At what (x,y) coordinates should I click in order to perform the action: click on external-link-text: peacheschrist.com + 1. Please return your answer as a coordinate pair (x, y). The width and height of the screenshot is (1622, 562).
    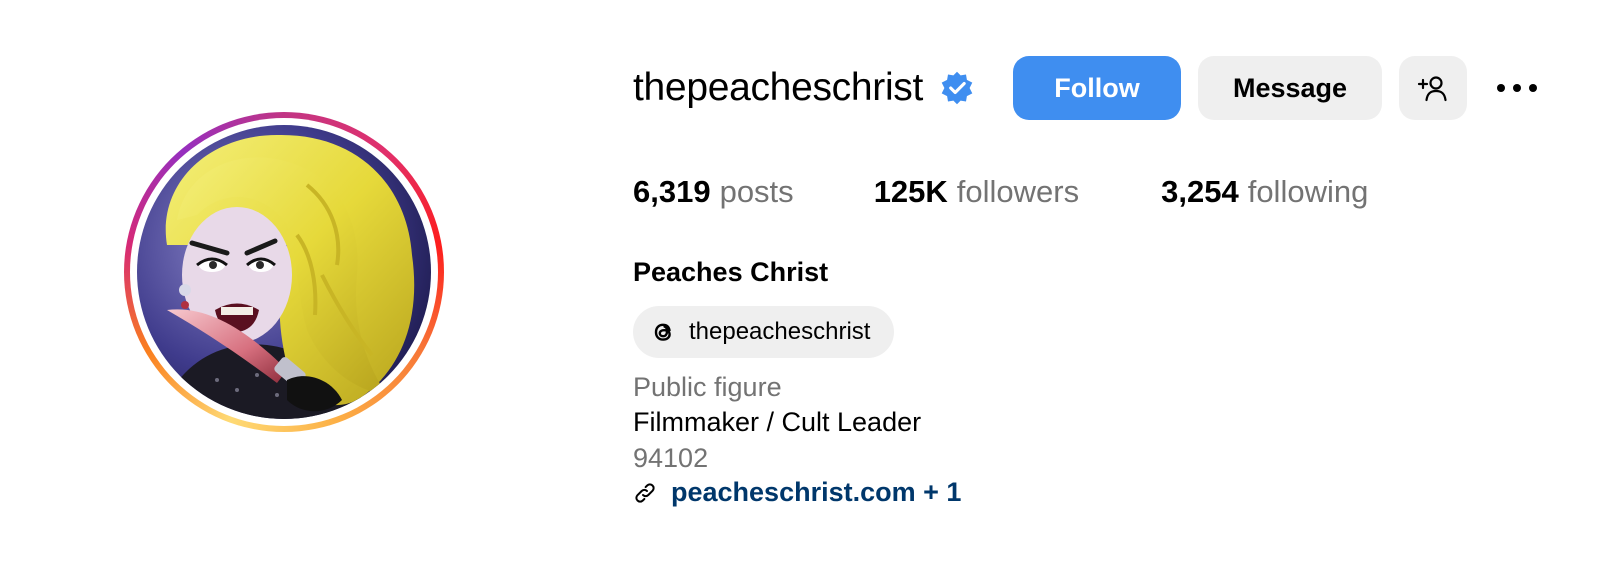
    Looking at the image, I should click on (816, 492).